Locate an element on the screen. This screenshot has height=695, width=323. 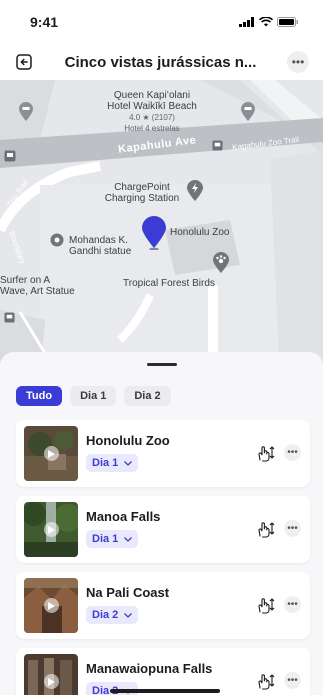
zoo-pin-icon is located at coordinates (221, 262).